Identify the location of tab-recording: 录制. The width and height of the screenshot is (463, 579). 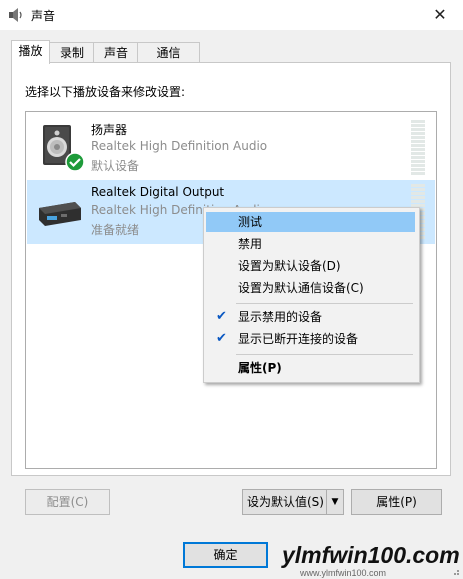
(72, 52).